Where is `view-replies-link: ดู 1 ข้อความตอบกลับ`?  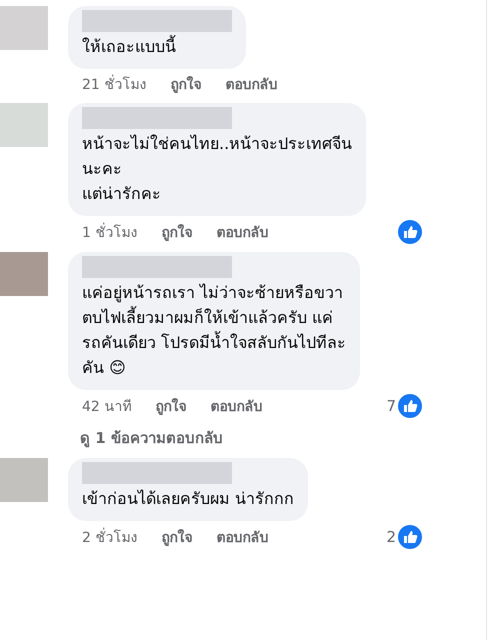
view-replies-link: ดู 1 ข้อความตอบกลับ is located at coordinates (243, 438).